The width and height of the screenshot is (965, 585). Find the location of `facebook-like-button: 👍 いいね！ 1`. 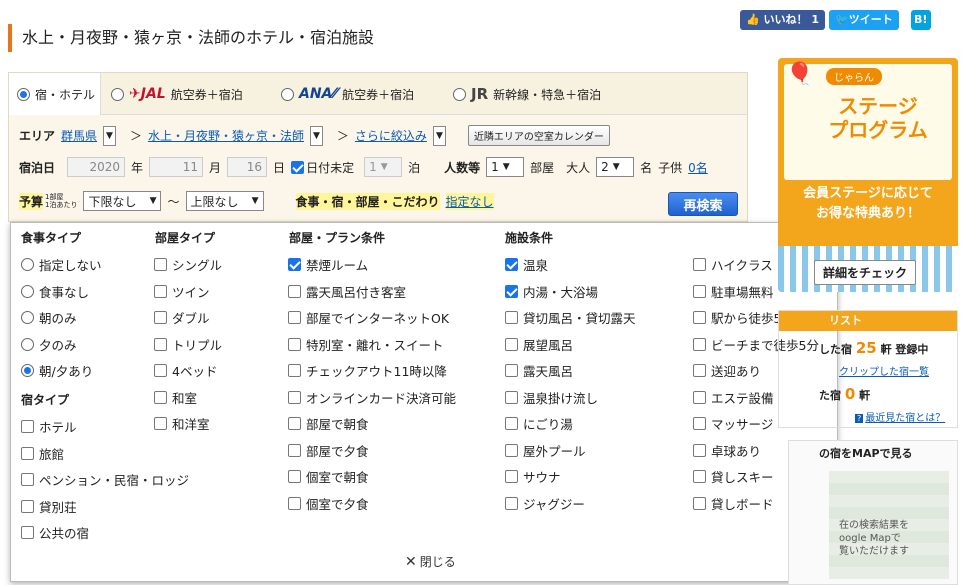

facebook-like-button: 👍 いいね！ 1 is located at coordinates (783, 20).